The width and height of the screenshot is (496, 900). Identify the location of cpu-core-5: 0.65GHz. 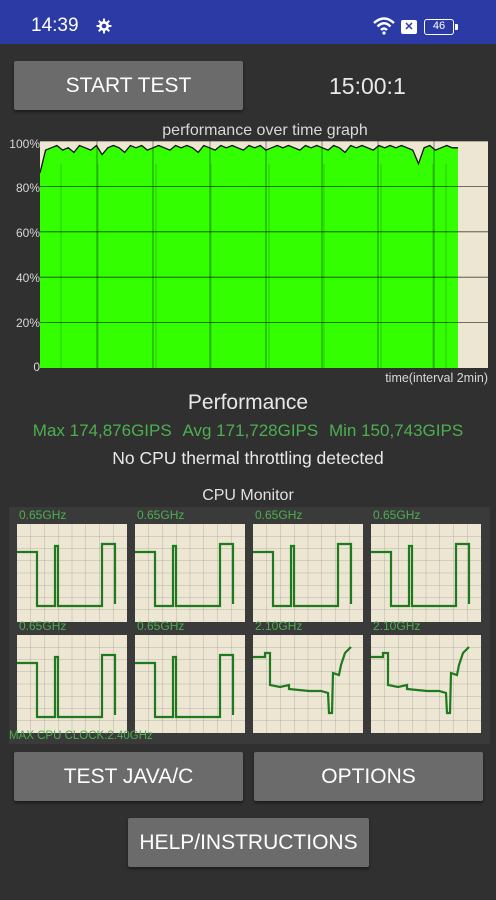
(190, 676).